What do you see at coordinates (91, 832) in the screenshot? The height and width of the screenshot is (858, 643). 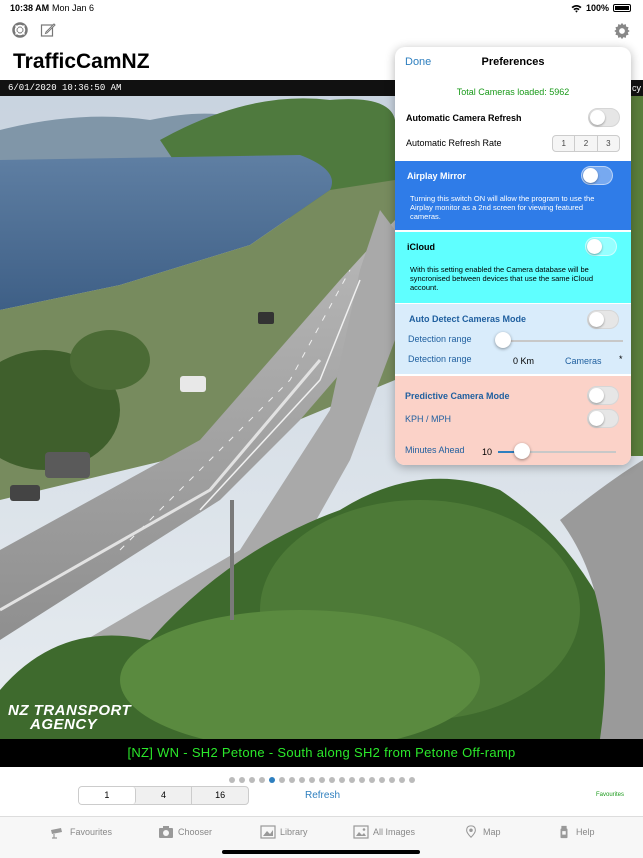 I see `tab-label: Favourites` at bounding box center [91, 832].